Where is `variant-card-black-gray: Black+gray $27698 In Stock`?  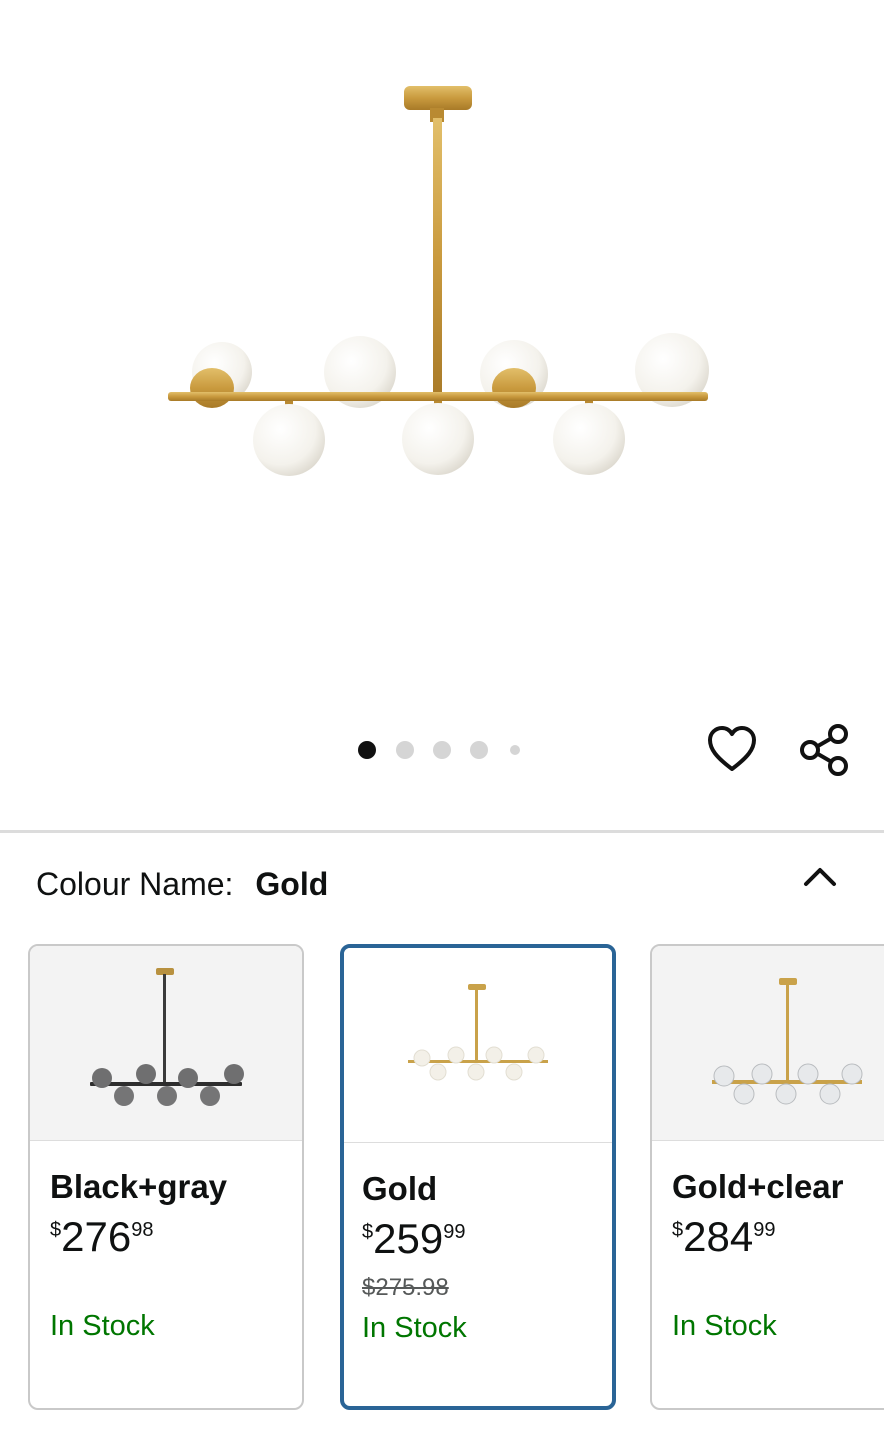 variant-card-black-gray: Black+gray $27698 In Stock is located at coordinates (166, 1177).